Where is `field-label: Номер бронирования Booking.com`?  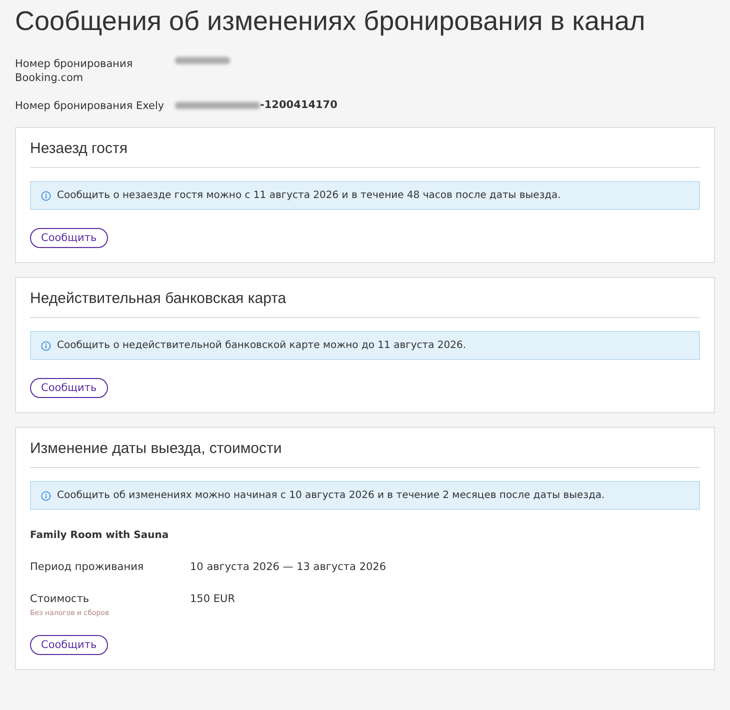
field-label: Номер бронирования Booking.com is located at coordinates (74, 71).